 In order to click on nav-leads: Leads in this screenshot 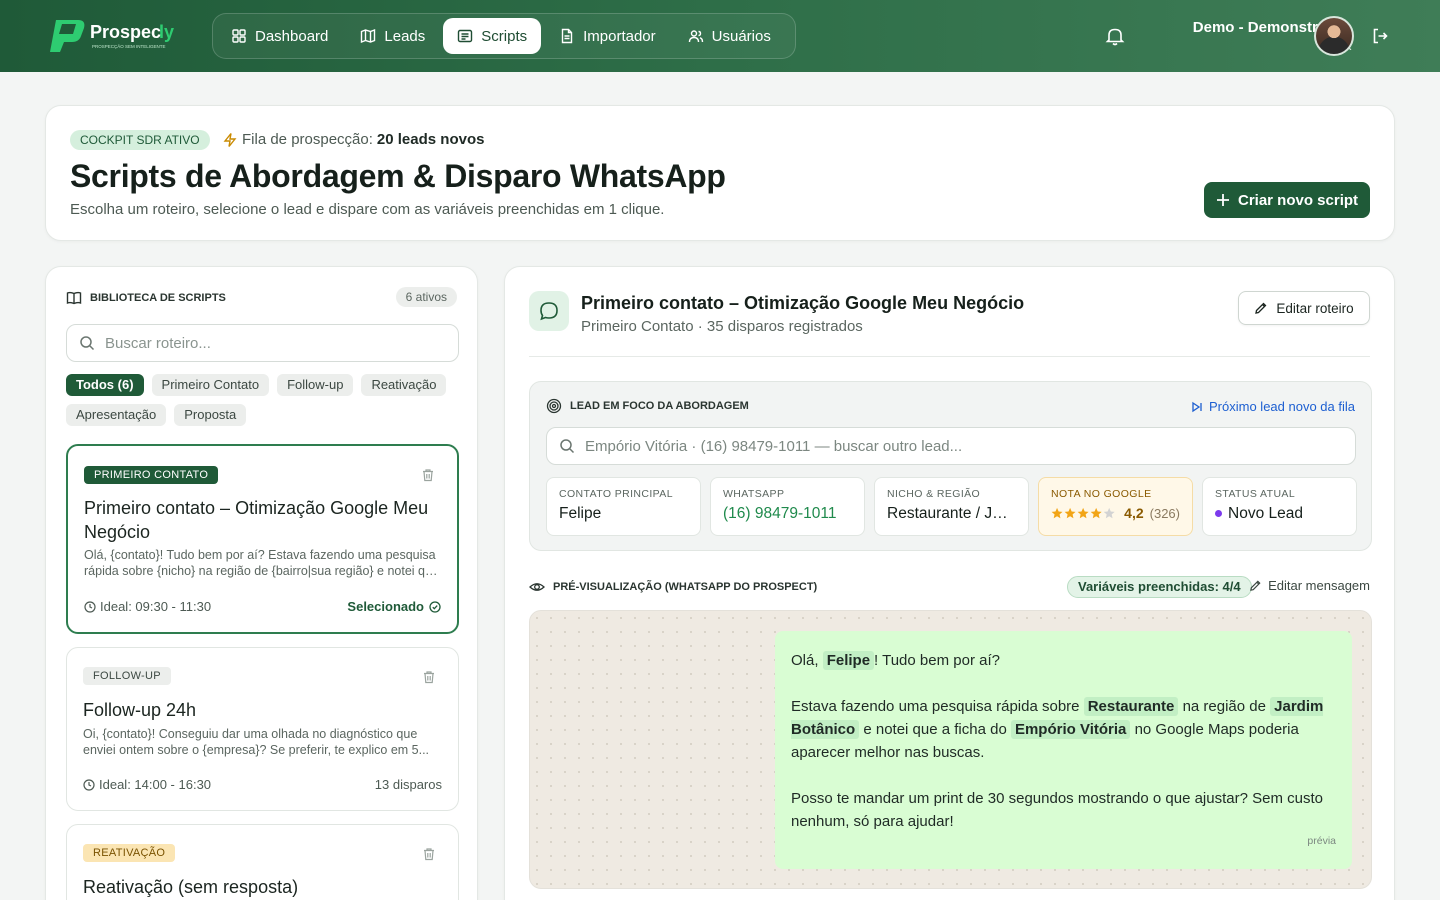, I will do `click(392, 36)`.